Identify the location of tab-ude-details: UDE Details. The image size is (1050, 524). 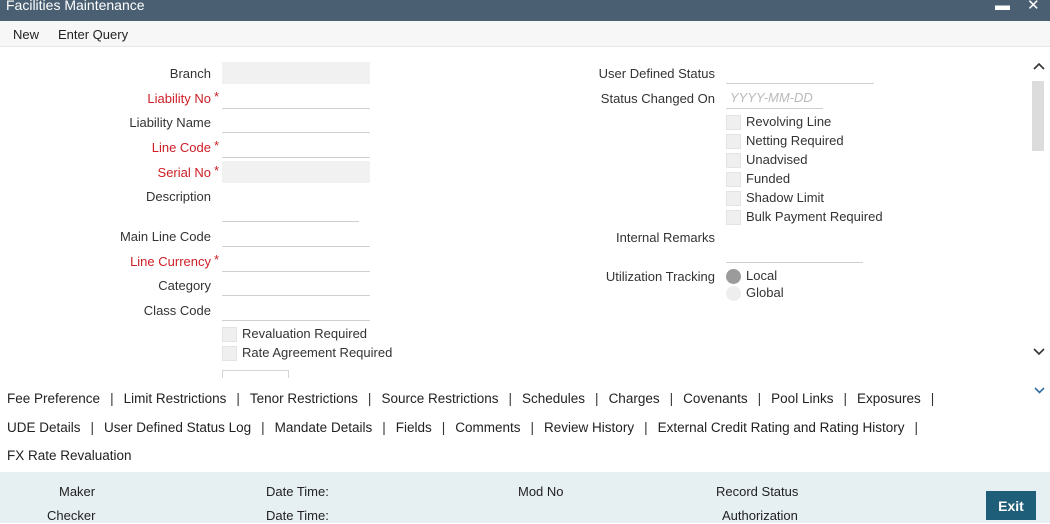
(44, 427).